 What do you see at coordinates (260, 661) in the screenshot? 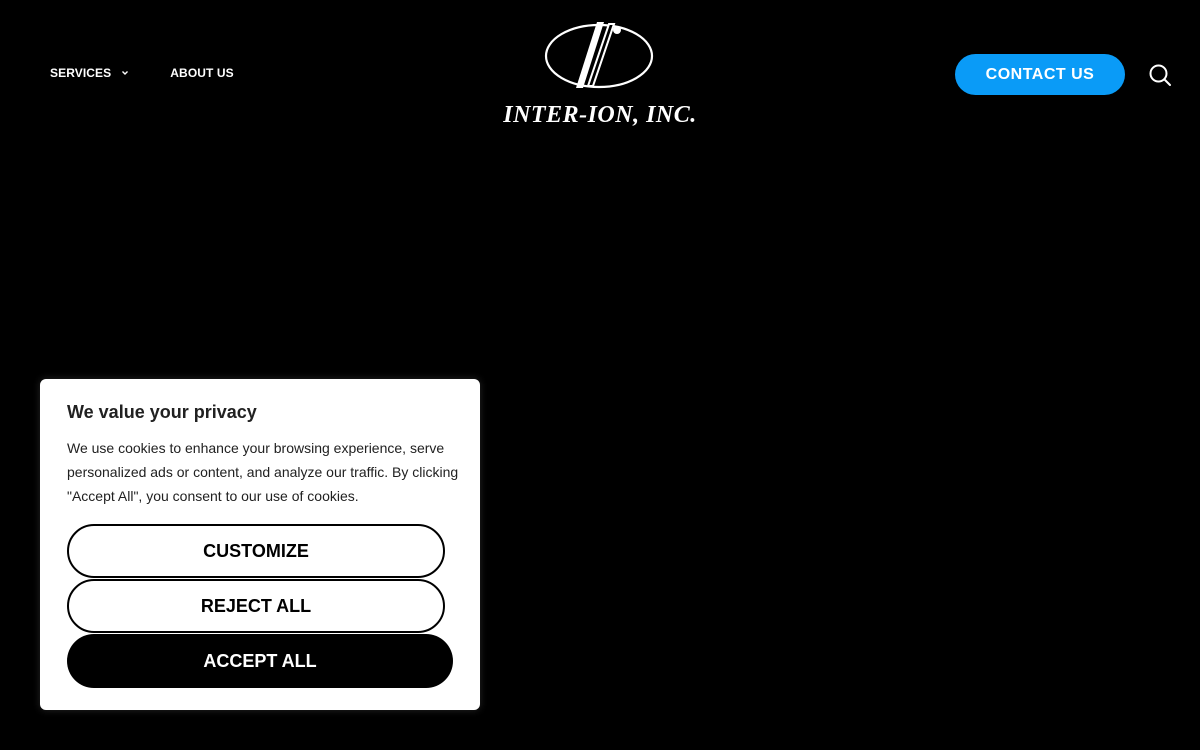
I see `accept-all-button: ACCEPT ALL` at bounding box center [260, 661].